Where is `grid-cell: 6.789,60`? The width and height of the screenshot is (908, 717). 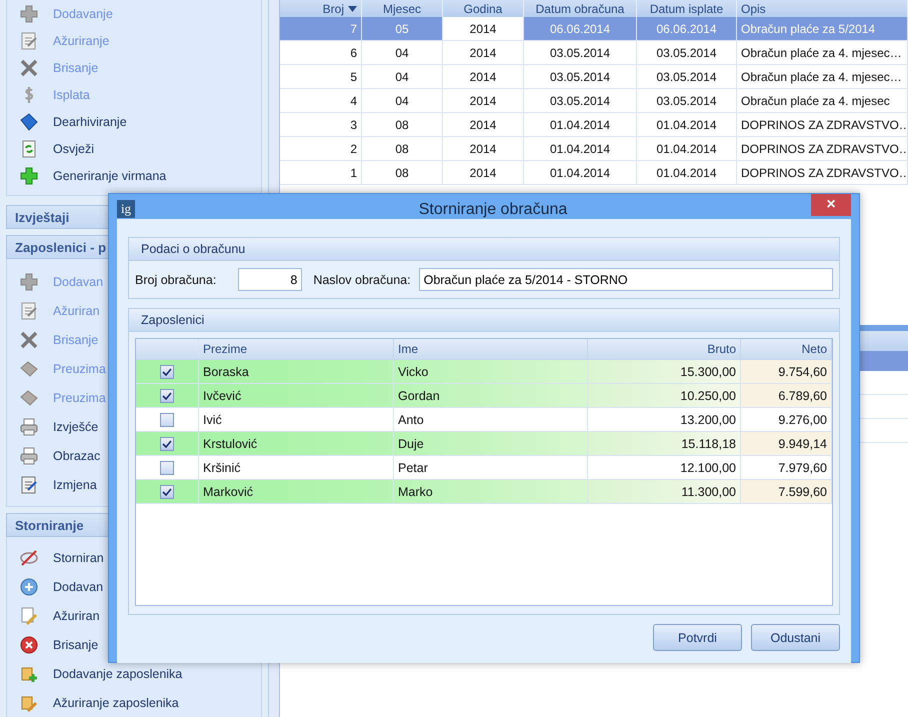 grid-cell: 6.789,60 is located at coordinates (786, 395).